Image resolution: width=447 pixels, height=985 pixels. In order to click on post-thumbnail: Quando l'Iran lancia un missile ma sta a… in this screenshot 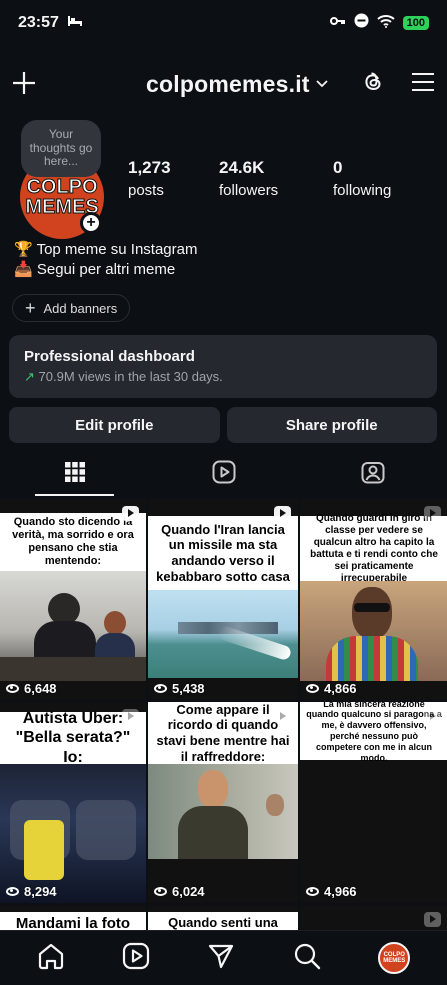, I will do `click(223, 599)`.